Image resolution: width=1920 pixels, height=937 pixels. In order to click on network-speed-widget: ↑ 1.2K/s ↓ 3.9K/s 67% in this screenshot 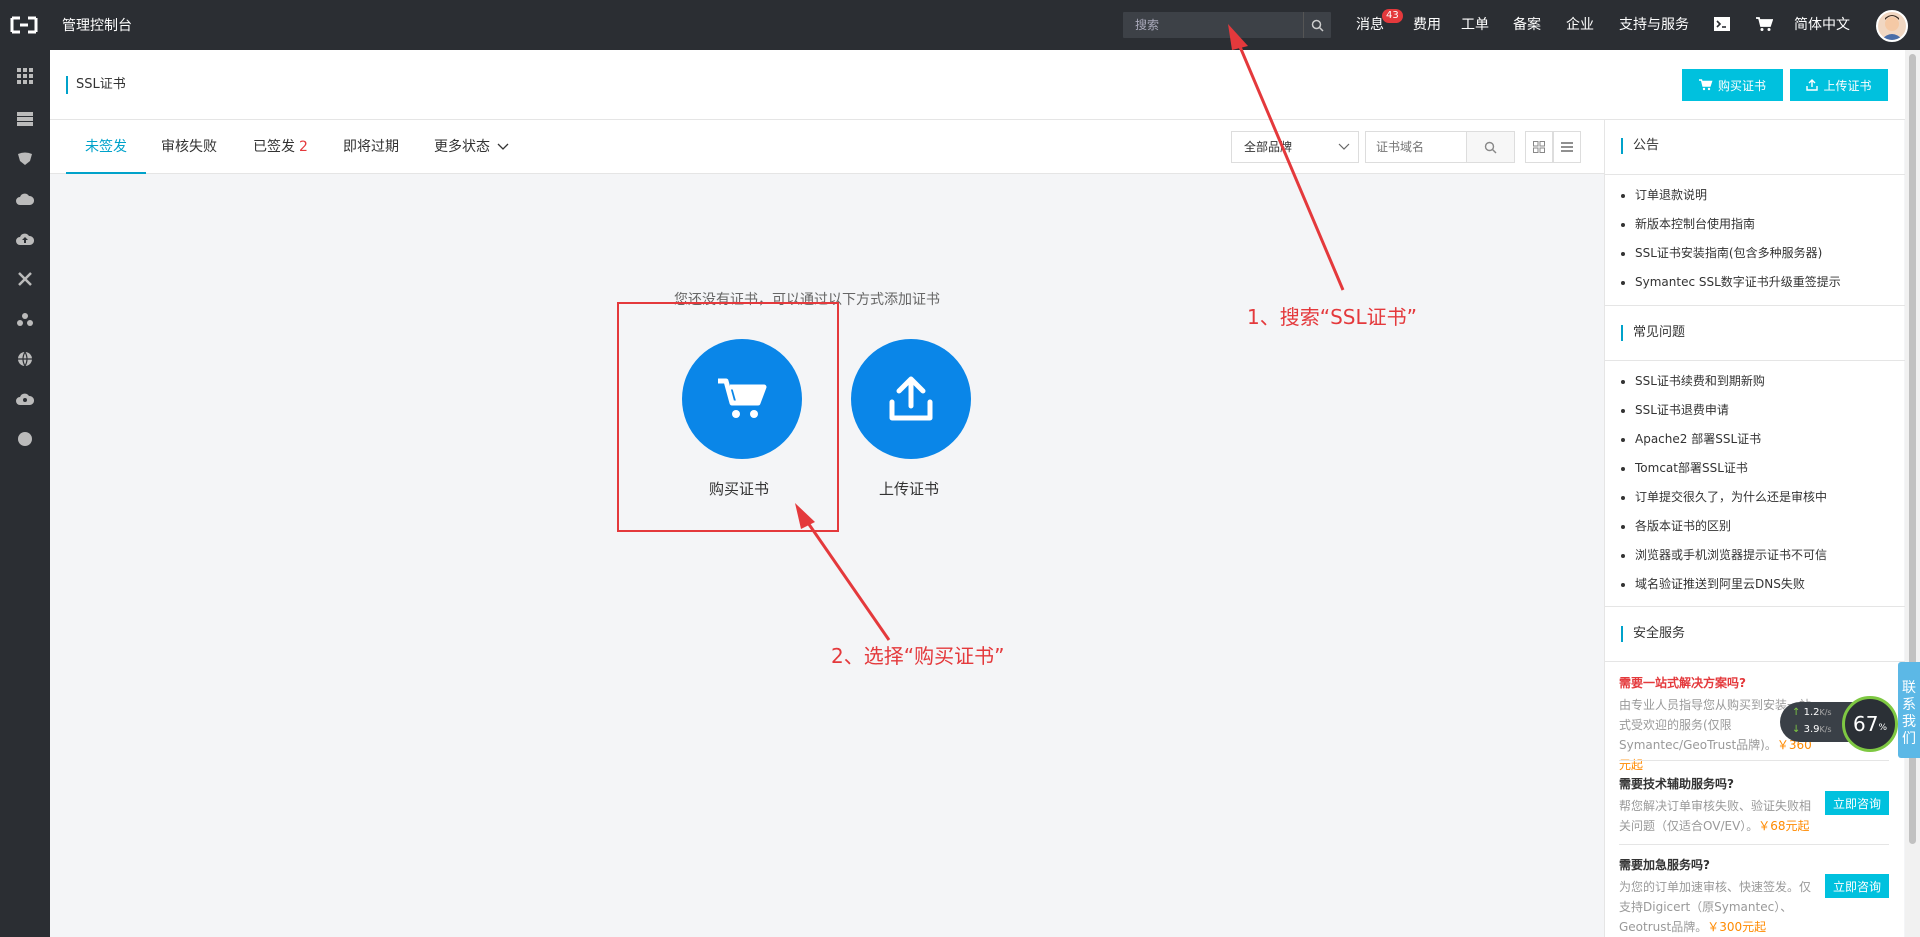, I will do `click(1839, 724)`.